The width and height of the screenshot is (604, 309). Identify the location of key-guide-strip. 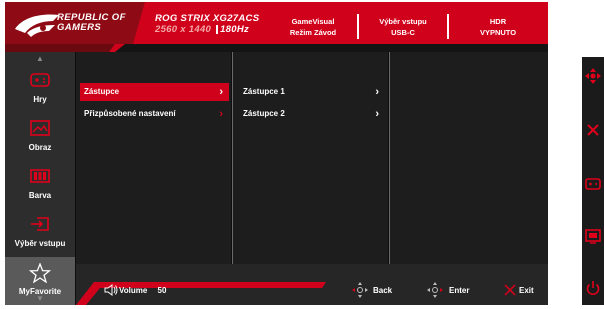
(593, 181).